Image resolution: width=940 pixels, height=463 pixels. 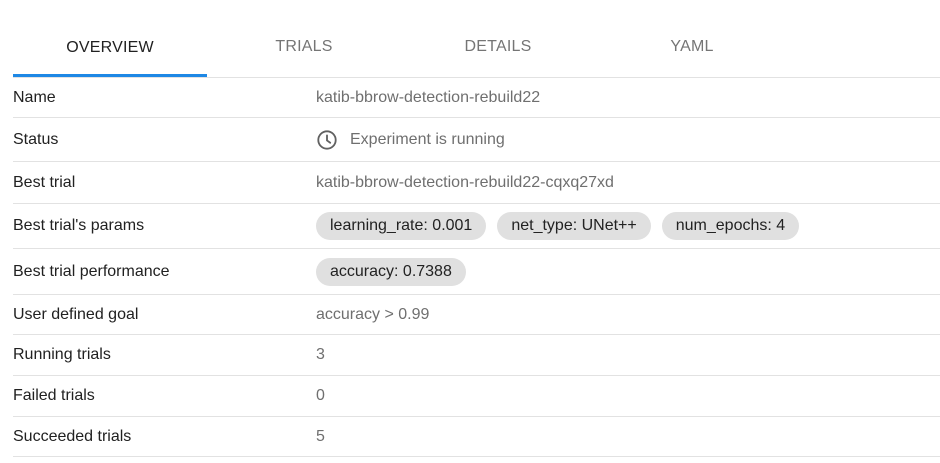 I want to click on status-value-container: Experiment is running, so click(x=410, y=140).